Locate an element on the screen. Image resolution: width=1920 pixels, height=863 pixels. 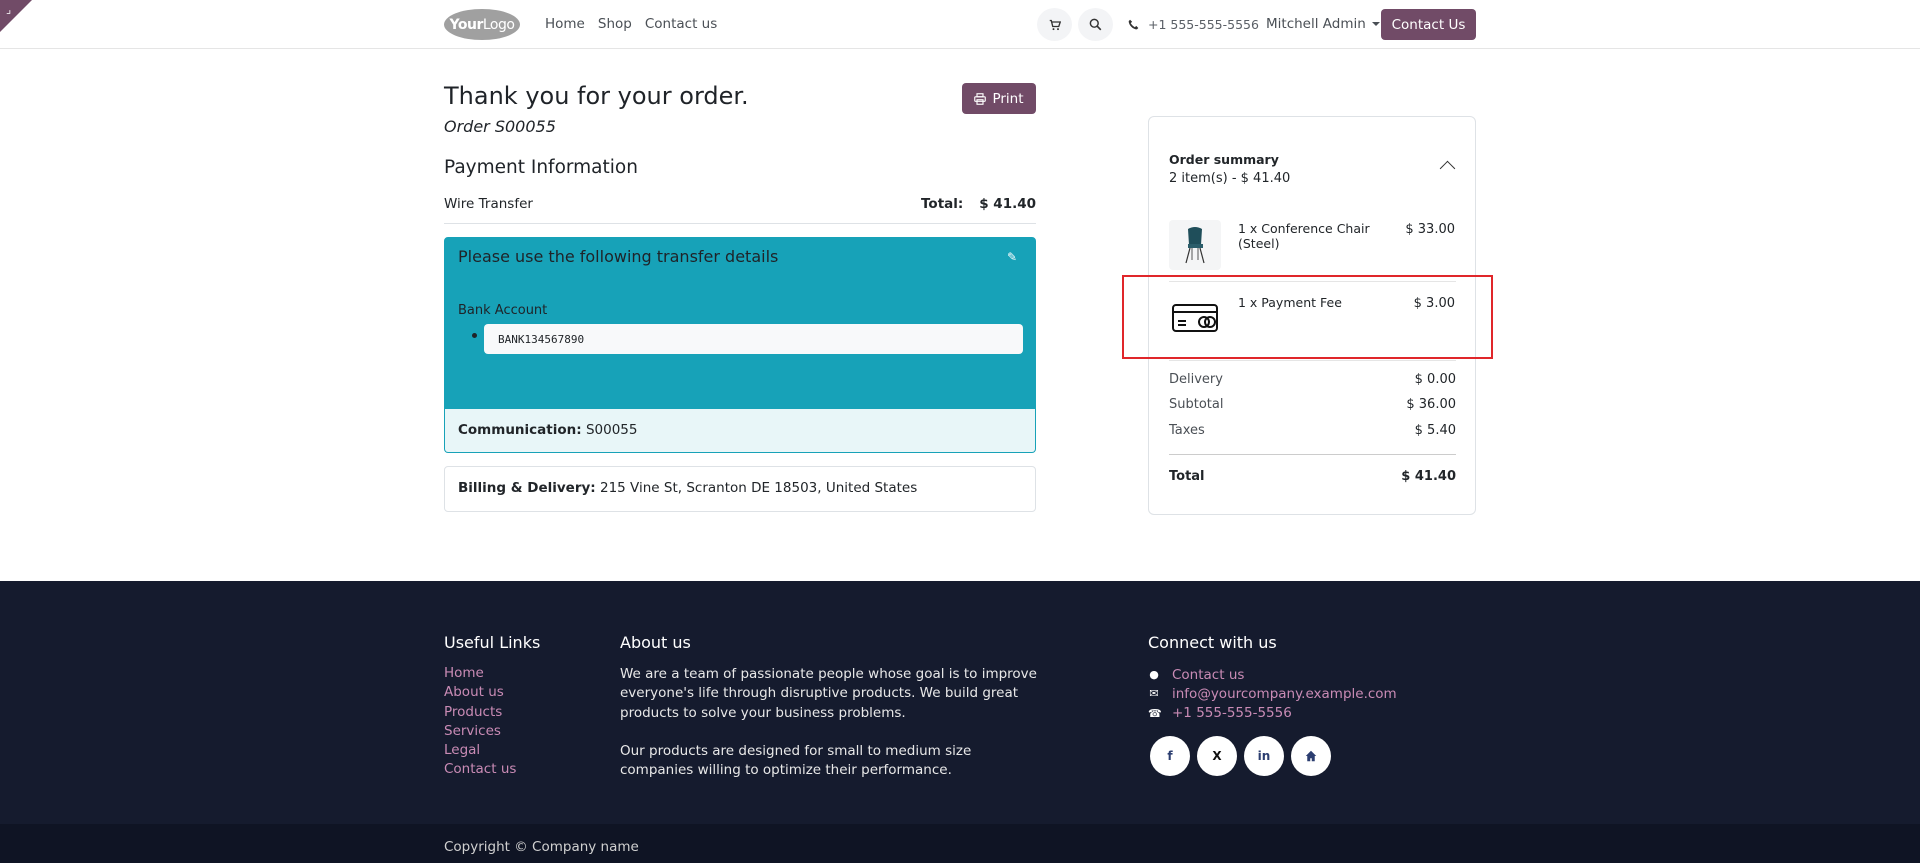
order-reference: Order S00055 is located at coordinates (500, 126).